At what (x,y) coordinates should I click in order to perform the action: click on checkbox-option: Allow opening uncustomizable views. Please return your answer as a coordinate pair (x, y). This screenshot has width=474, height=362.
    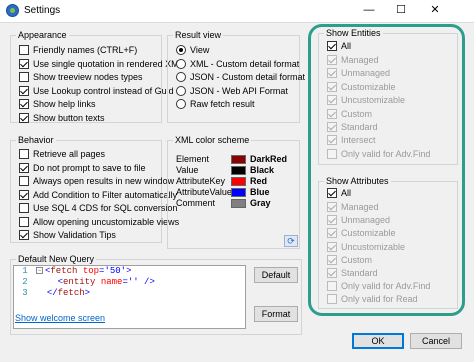
    Looking at the image, I should click on (99, 222).